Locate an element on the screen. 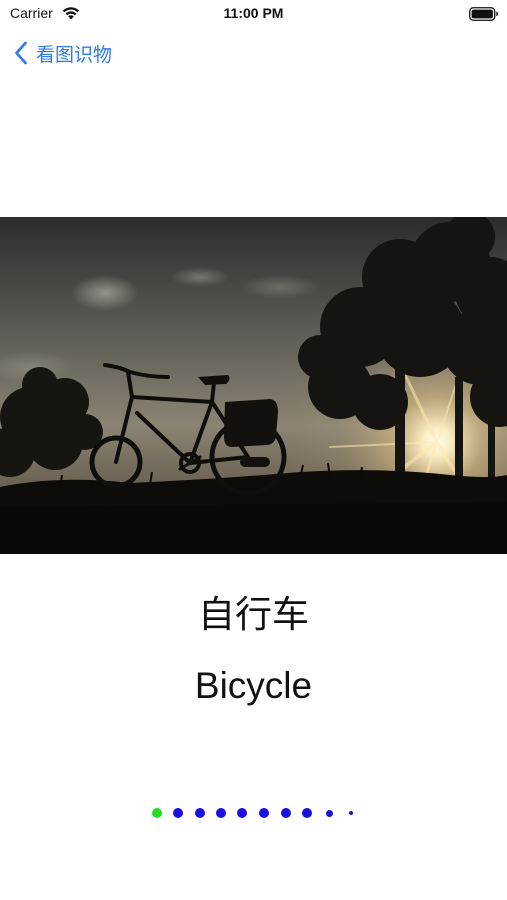  battery-icon is located at coordinates (484, 13).